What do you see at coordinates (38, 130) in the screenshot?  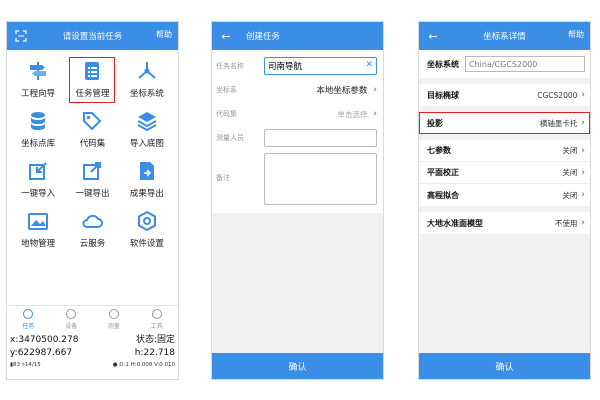 I see `menu-item-point-library: 坐标点库` at bounding box center [38, 130].